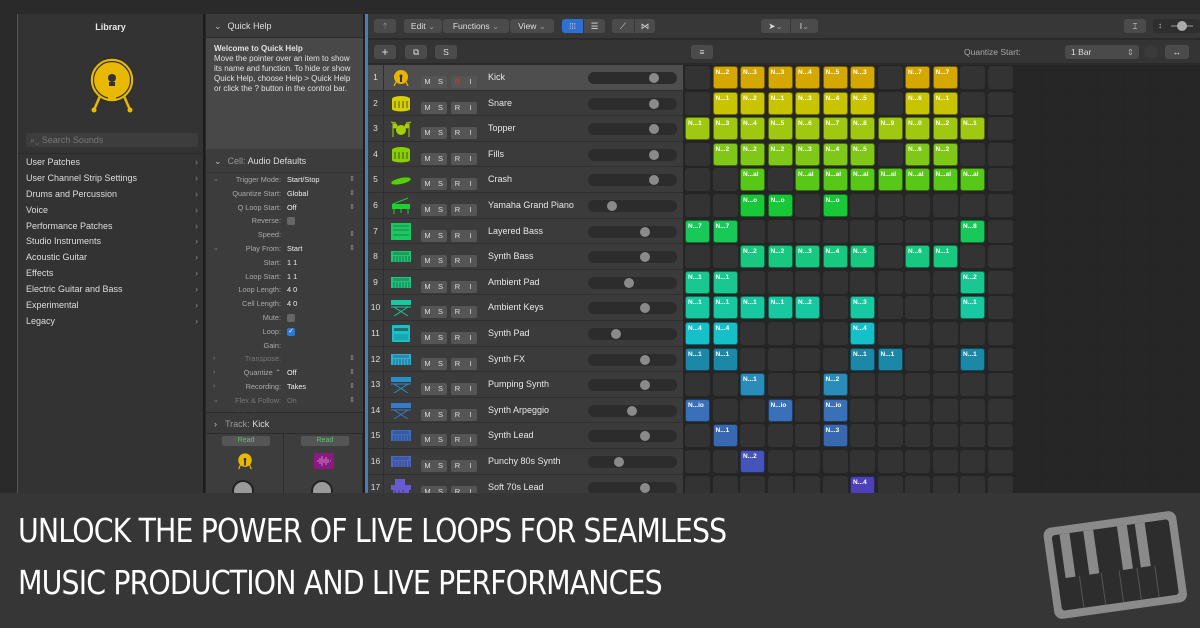 The image size is (1200, 628). What do you see at coordinates (111, 210) in the screenshot?
I see `library-category-item: Voice ›` at bounding box center [111, 210].